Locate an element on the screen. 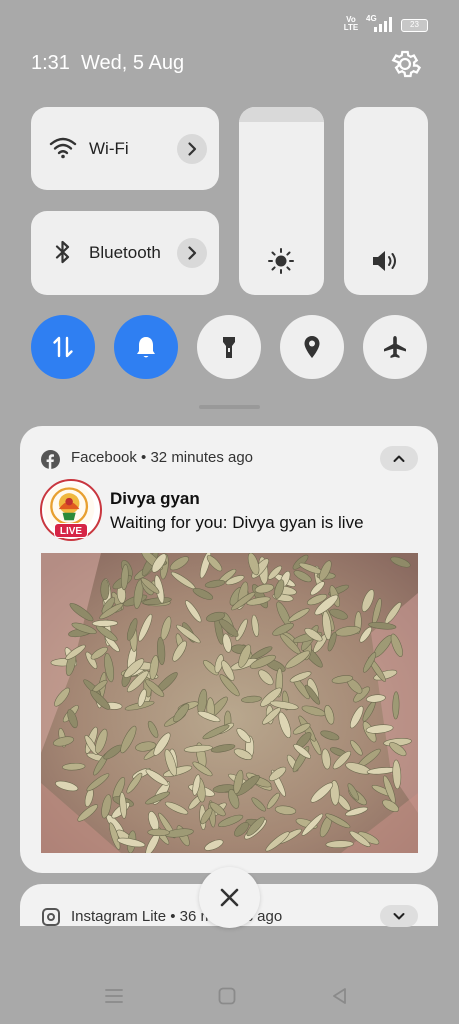  recents-menu-icon is located at coordinates (114, 996).